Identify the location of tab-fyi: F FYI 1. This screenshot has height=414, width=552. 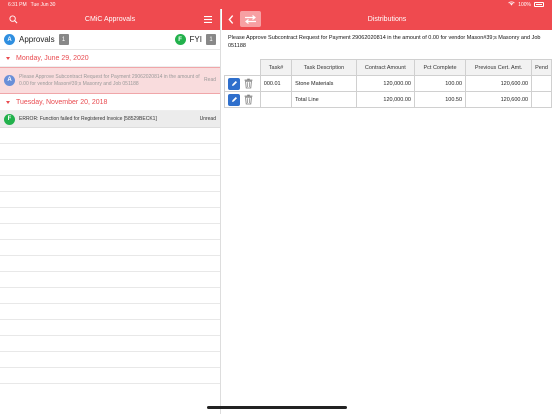
(195, 39).